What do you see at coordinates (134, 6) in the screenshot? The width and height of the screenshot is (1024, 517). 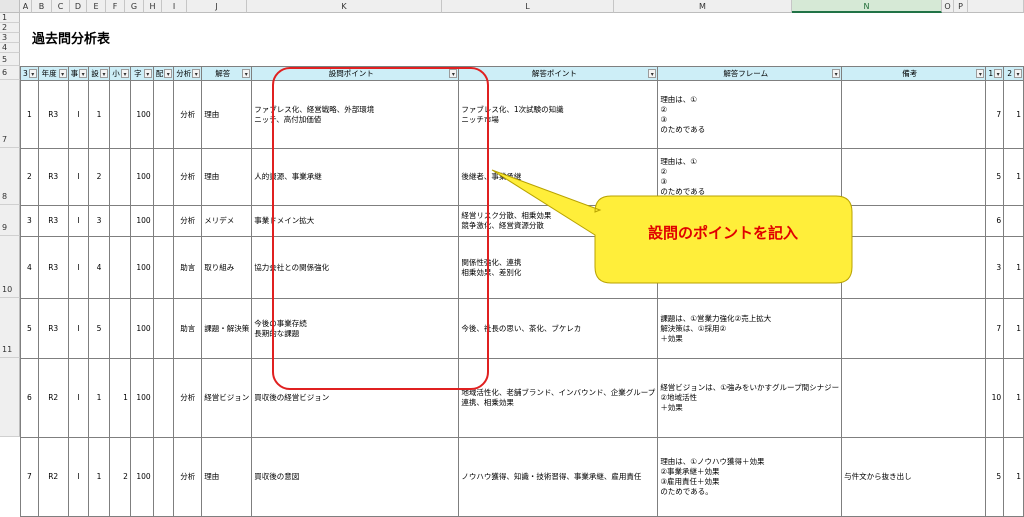 I see `column-header-g: G` at bounding box center [134, 6].